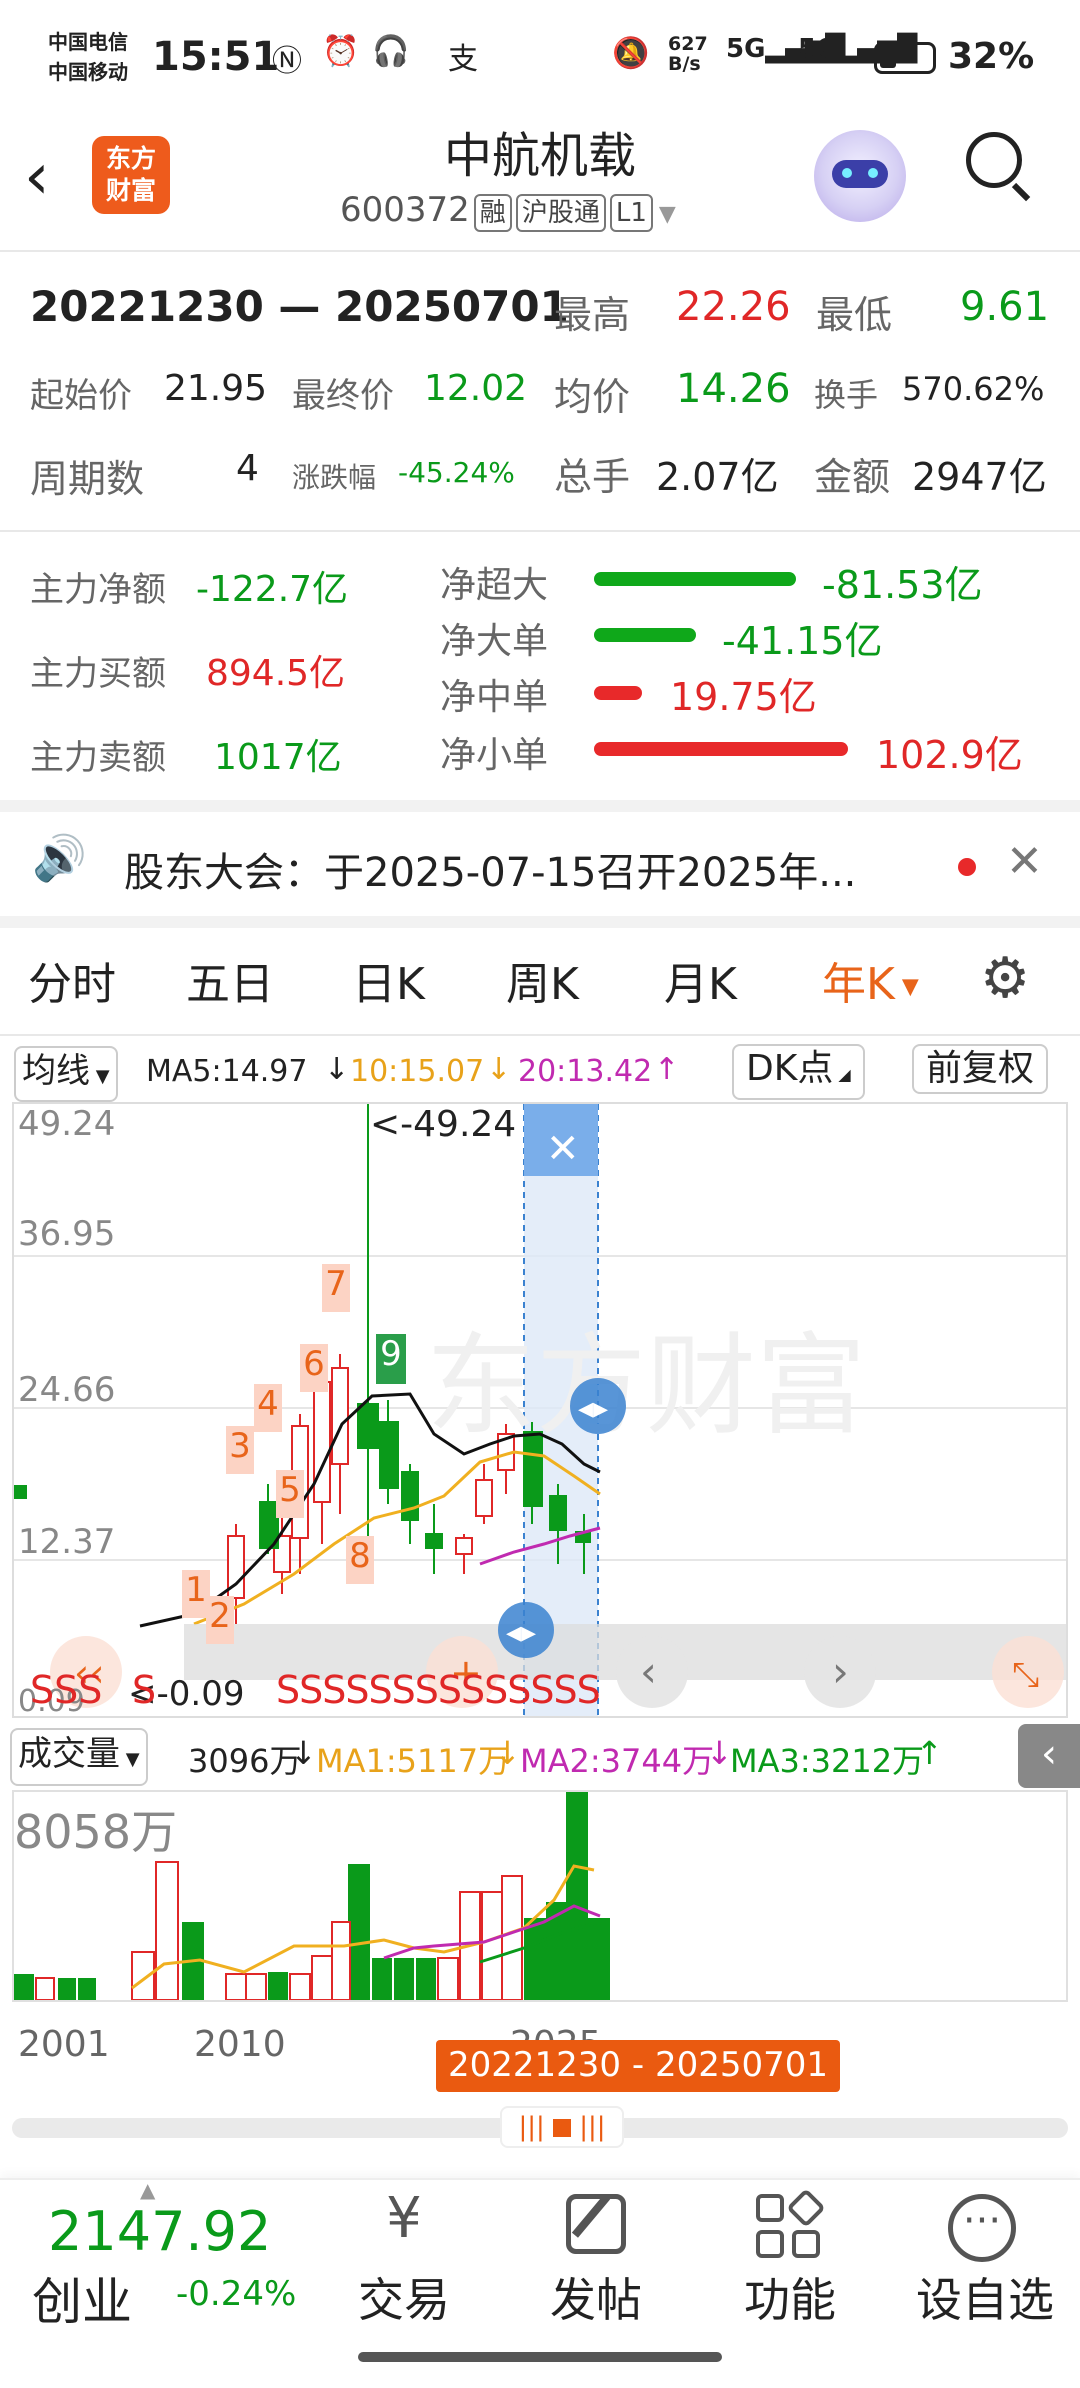  I want to click on tab-intraday: 分时, so click(72, 980).